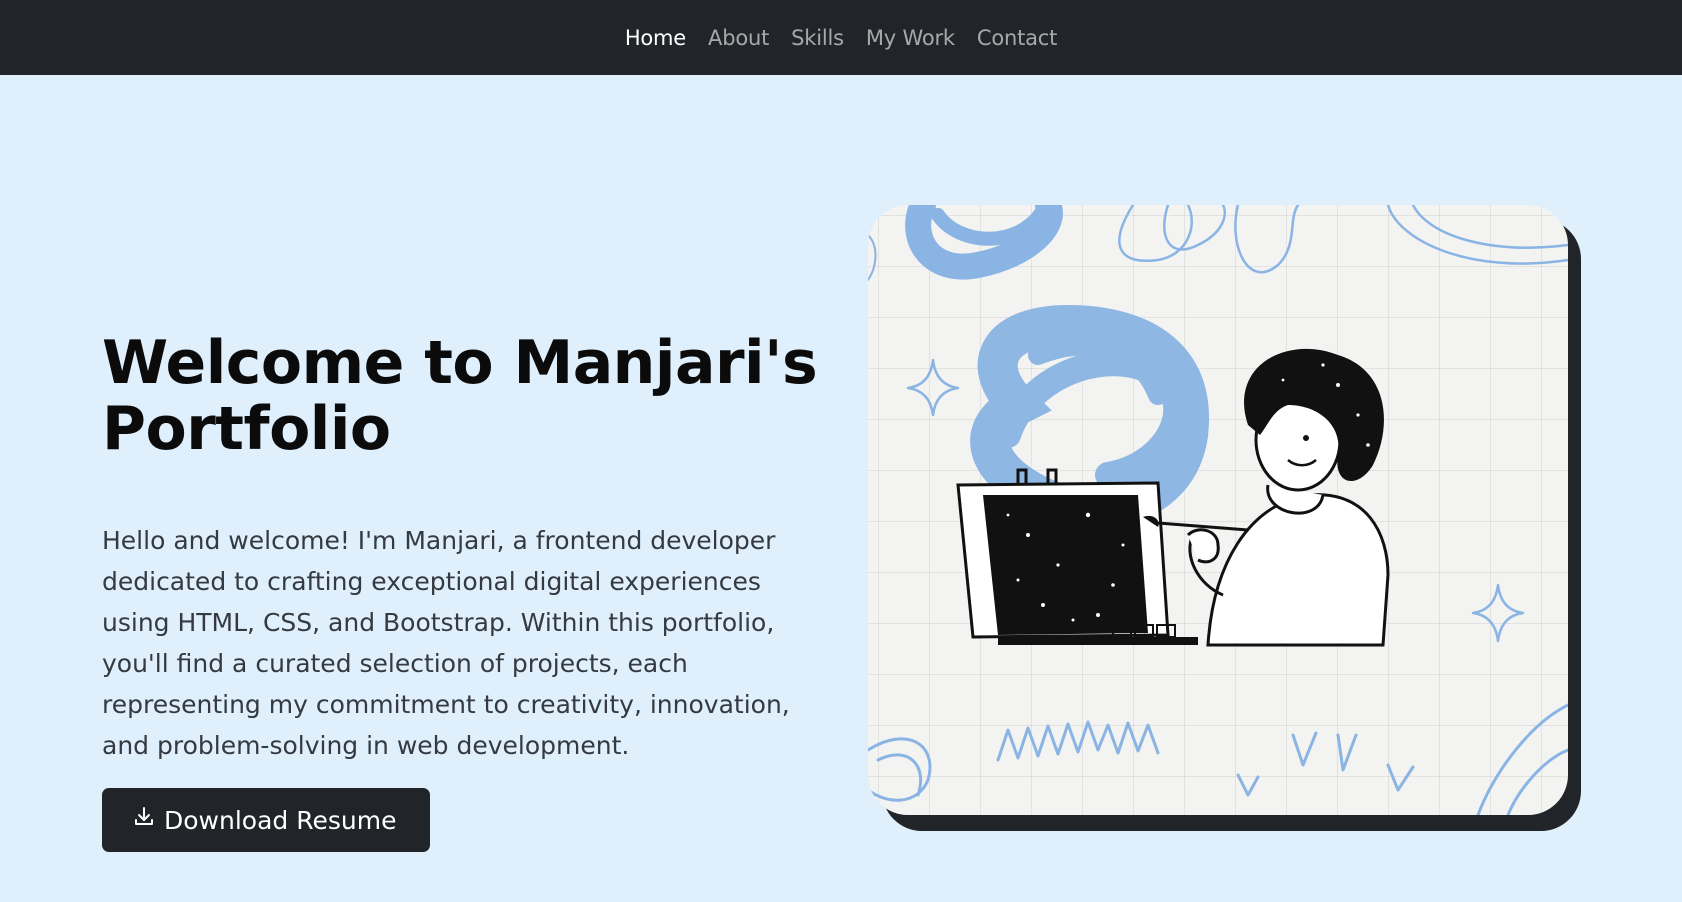 The width and height of the screenshot is (1682, 902). What do you see at coordinates (738, 38) in the screenshot?
I see `nav-item-about: About` at bounding box center [738, 38].